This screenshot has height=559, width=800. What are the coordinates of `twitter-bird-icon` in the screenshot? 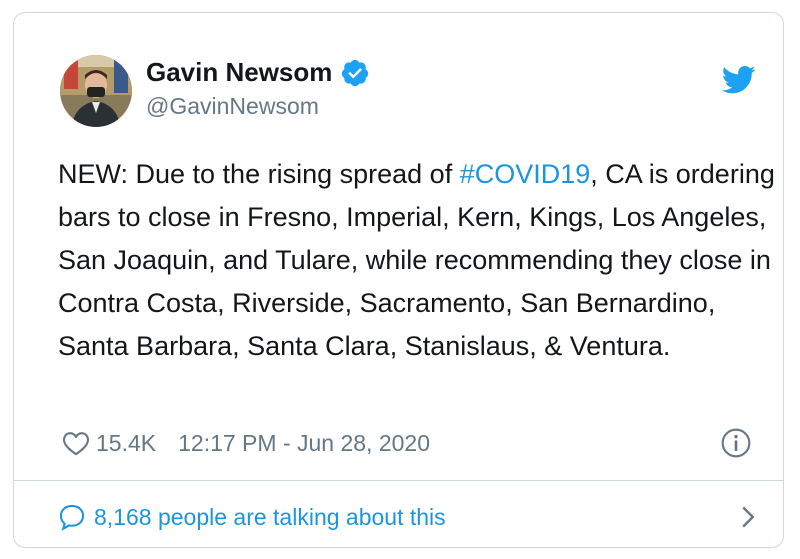 It's located at (739, 80).